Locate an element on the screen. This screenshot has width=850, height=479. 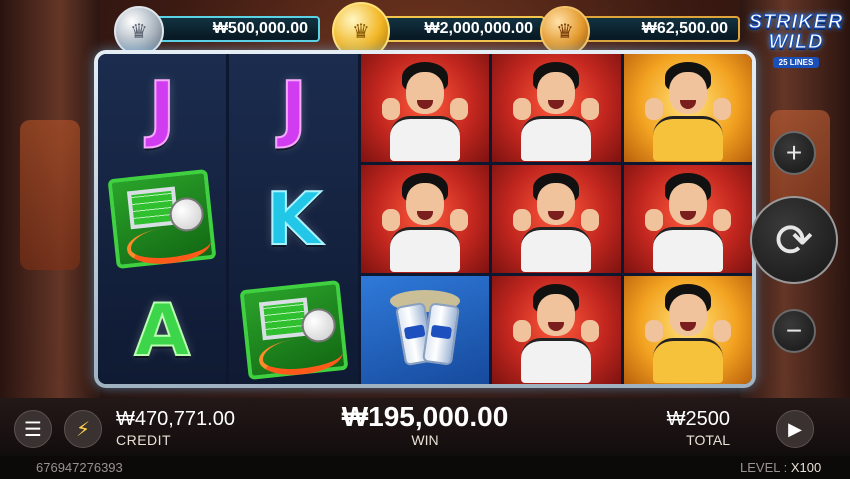
decrease-bet-button: − is located at coordinates (794, 331).